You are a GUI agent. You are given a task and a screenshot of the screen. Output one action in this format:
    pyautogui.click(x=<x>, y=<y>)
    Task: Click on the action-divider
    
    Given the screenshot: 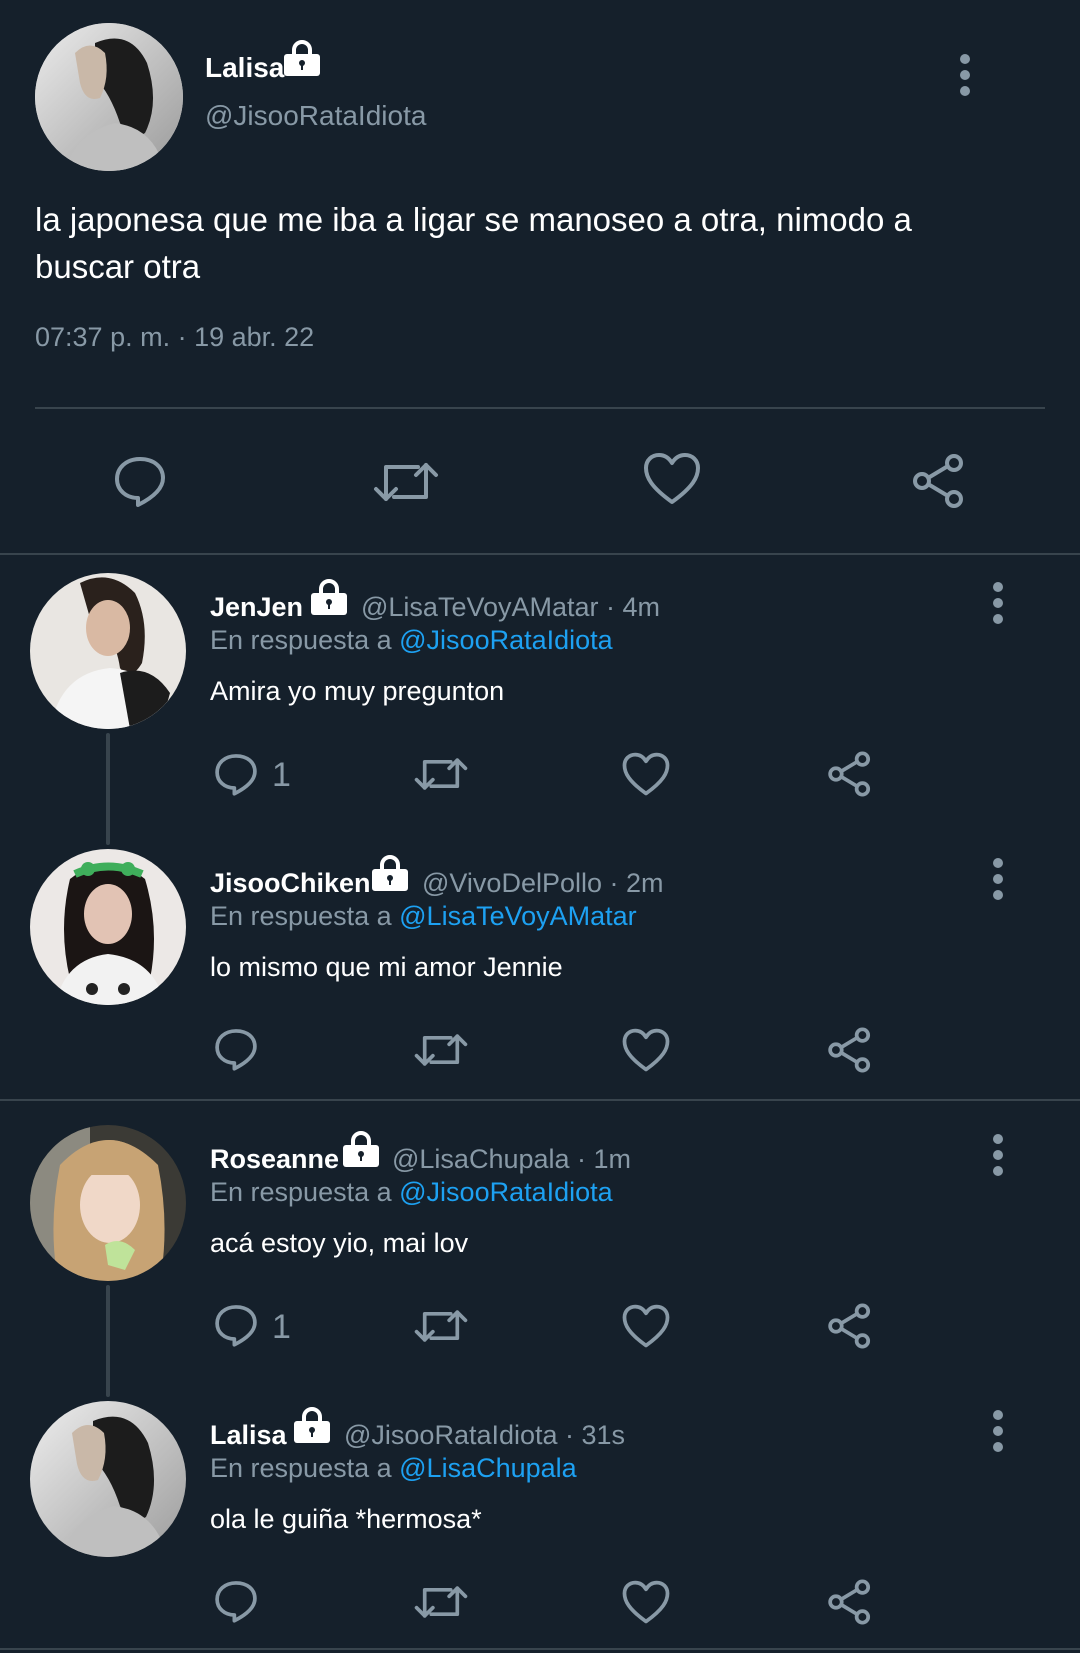 What is the action you would take?
    pyautogui.click(x=540, y=408)
    